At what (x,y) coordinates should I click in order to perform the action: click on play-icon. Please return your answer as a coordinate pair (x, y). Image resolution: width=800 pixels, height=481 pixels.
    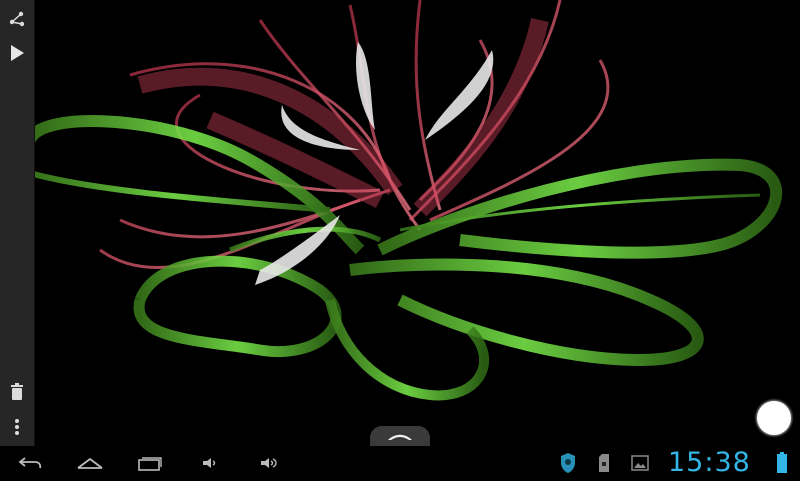
    Looking at the image, I should click on (17, 53).